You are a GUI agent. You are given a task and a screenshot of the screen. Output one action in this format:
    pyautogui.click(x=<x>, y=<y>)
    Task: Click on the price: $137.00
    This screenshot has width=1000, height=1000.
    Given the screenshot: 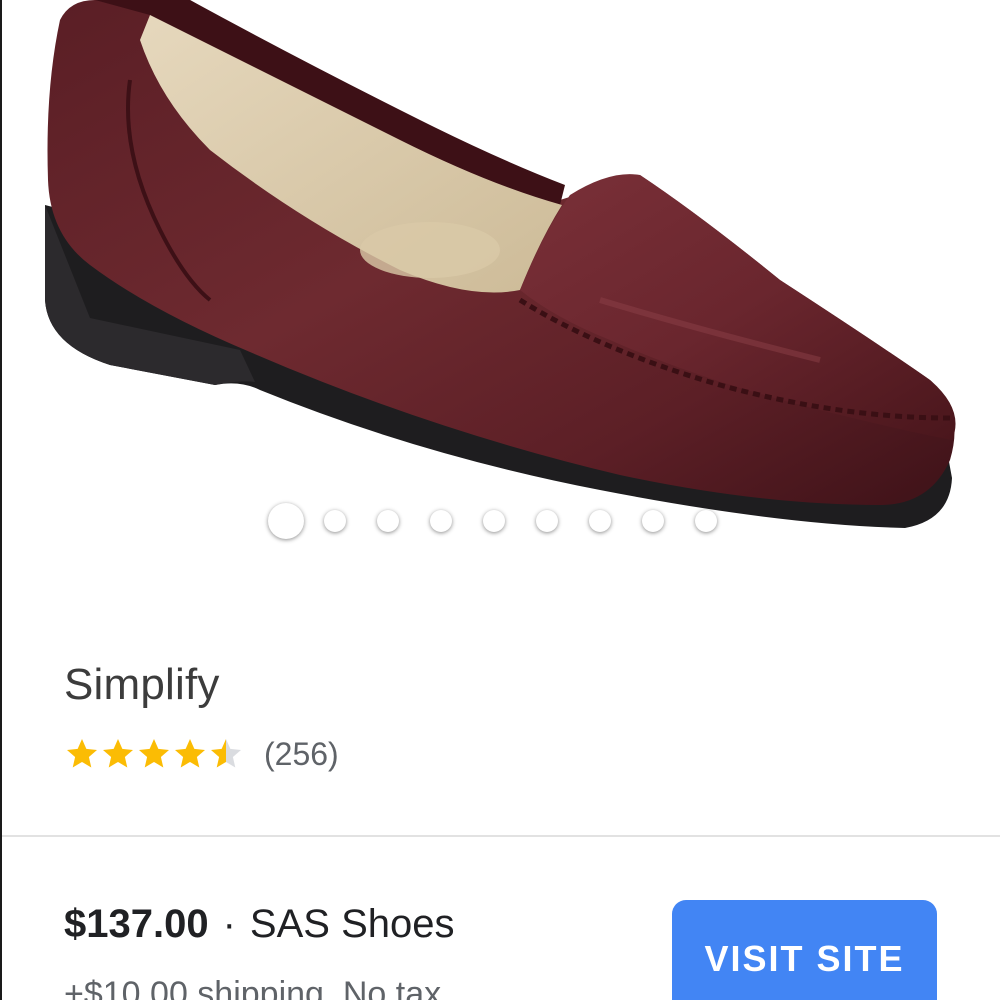 What is the action you would take?
    pyautogui.click(x=136, y=924)
    